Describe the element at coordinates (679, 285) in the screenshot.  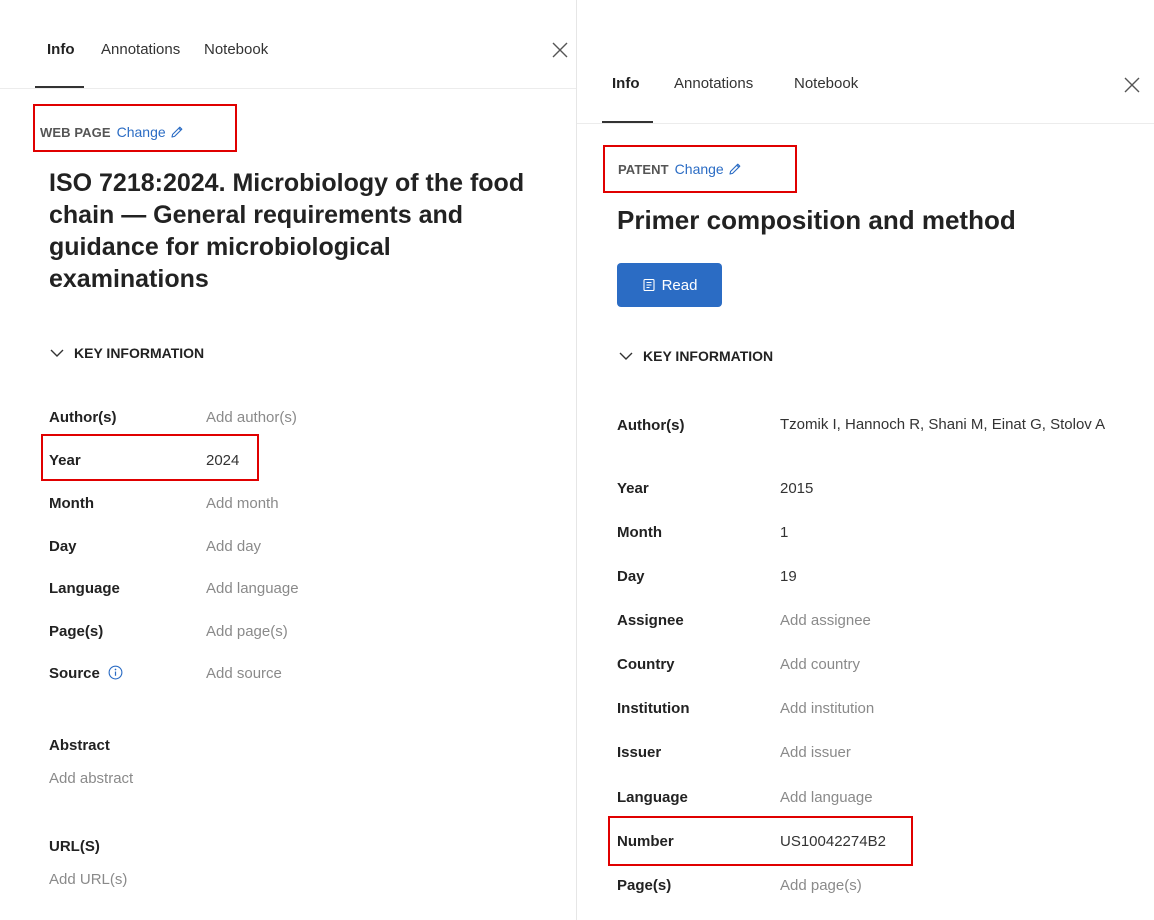
I see `read-button-label: Read` at that location.